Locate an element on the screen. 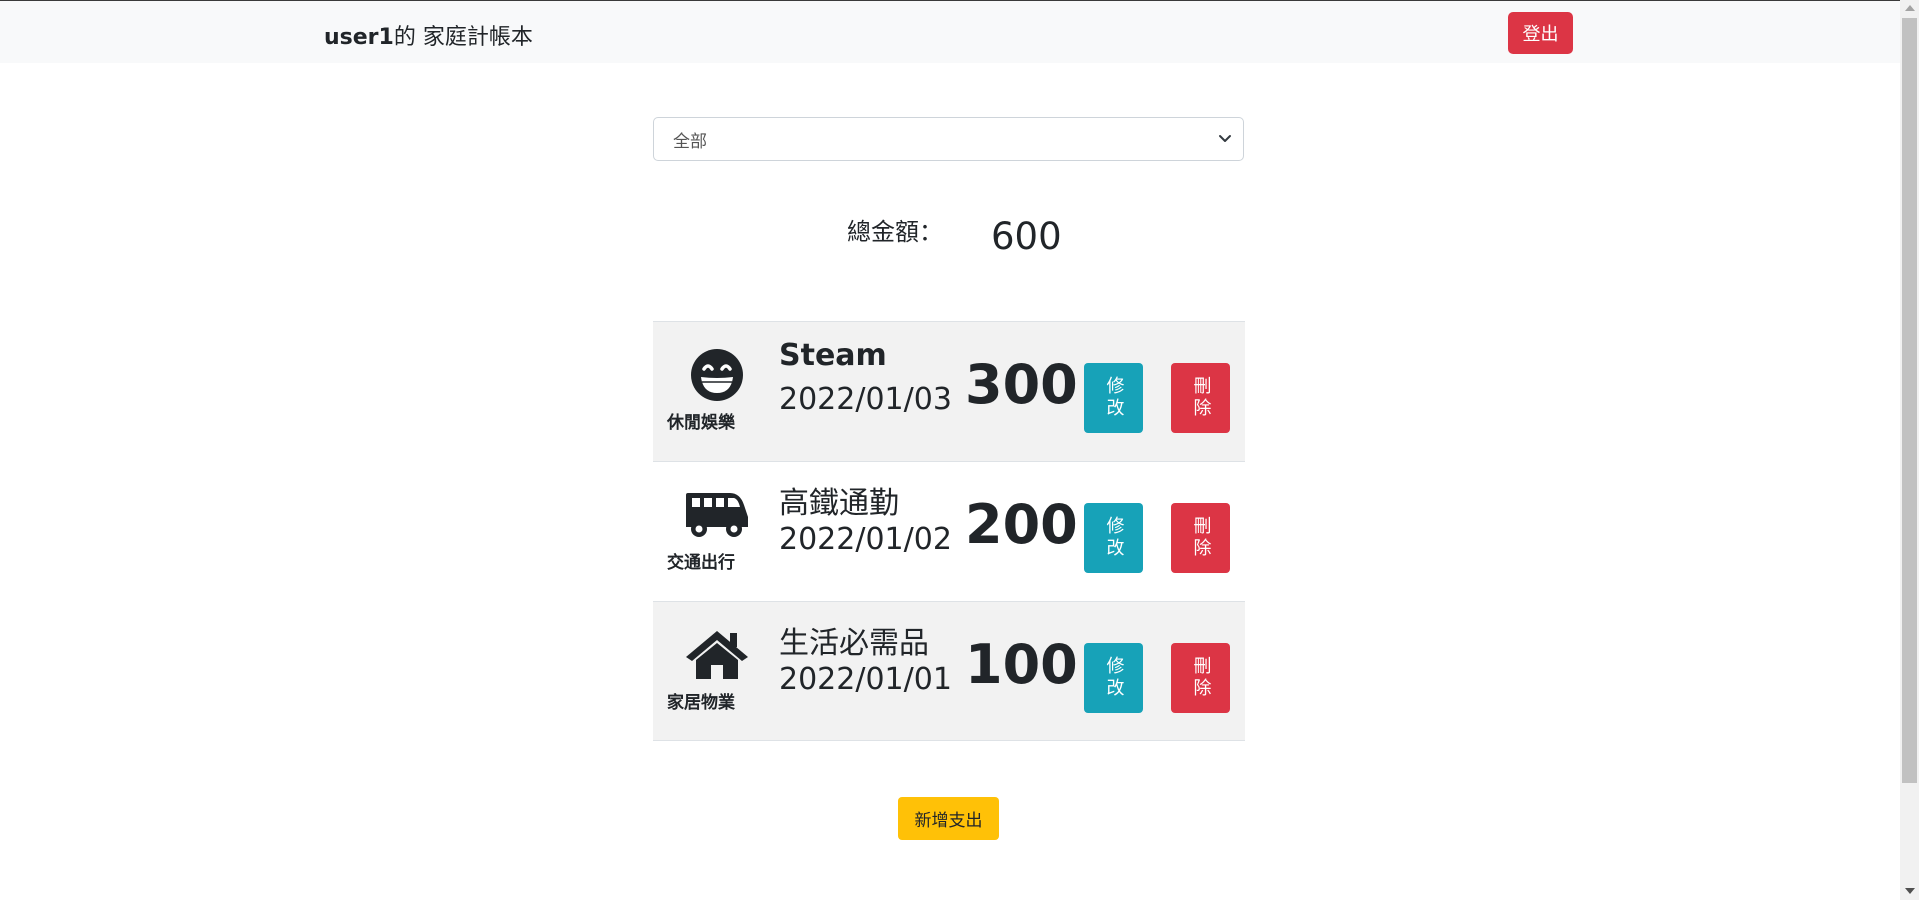  scroll-up-arrow-icon is located at coordinates (1910, 8).